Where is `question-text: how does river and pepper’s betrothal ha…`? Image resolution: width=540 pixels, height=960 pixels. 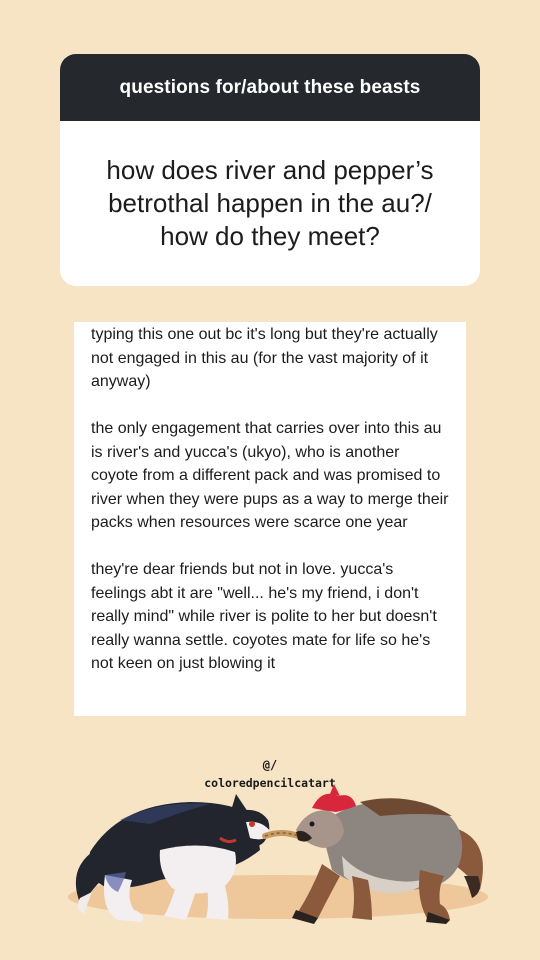
question-text: how does river and pepper’s betrothal ha… is located at coordinates (270, 203).